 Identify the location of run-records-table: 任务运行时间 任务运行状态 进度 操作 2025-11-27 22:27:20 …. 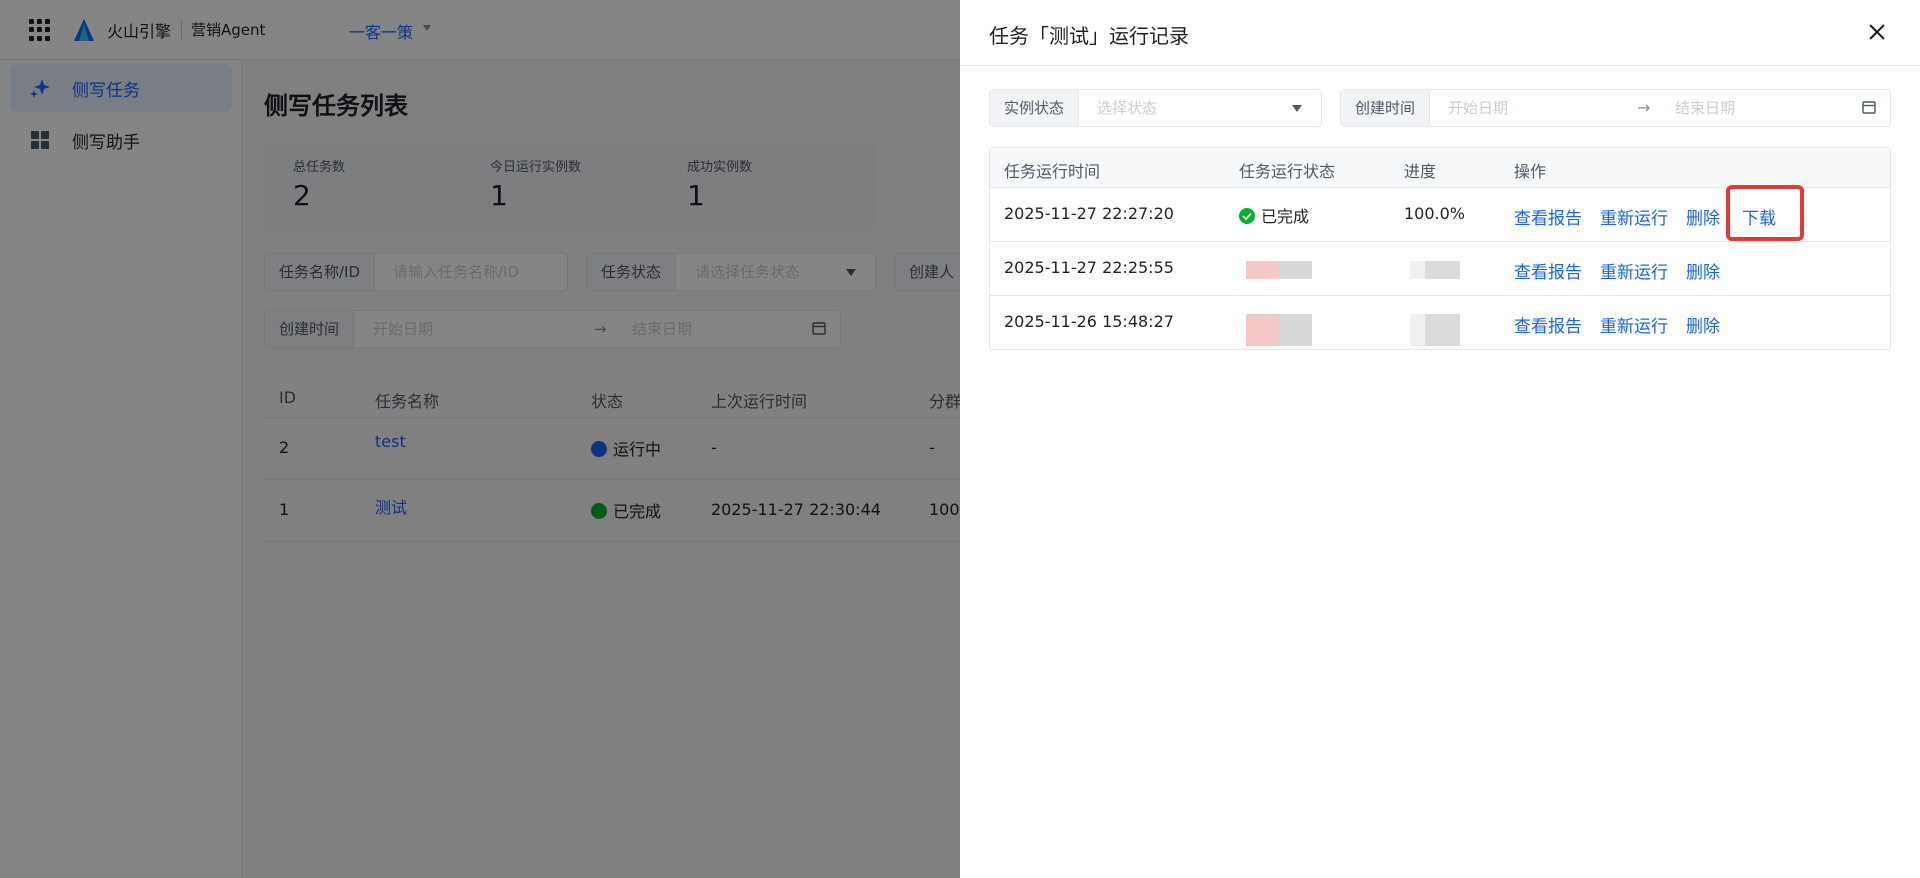
(1440, 248).